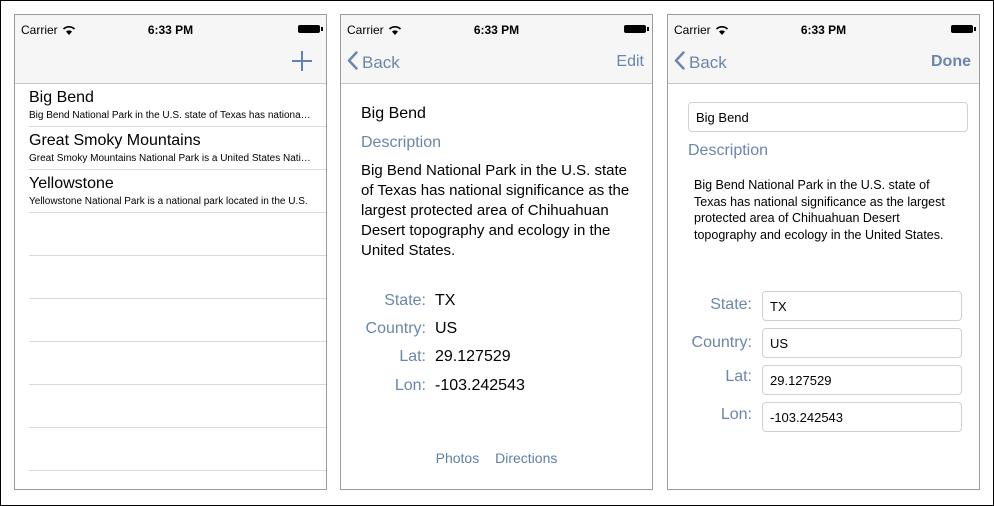  I want to click on done-button: Done, so click(951, 62).